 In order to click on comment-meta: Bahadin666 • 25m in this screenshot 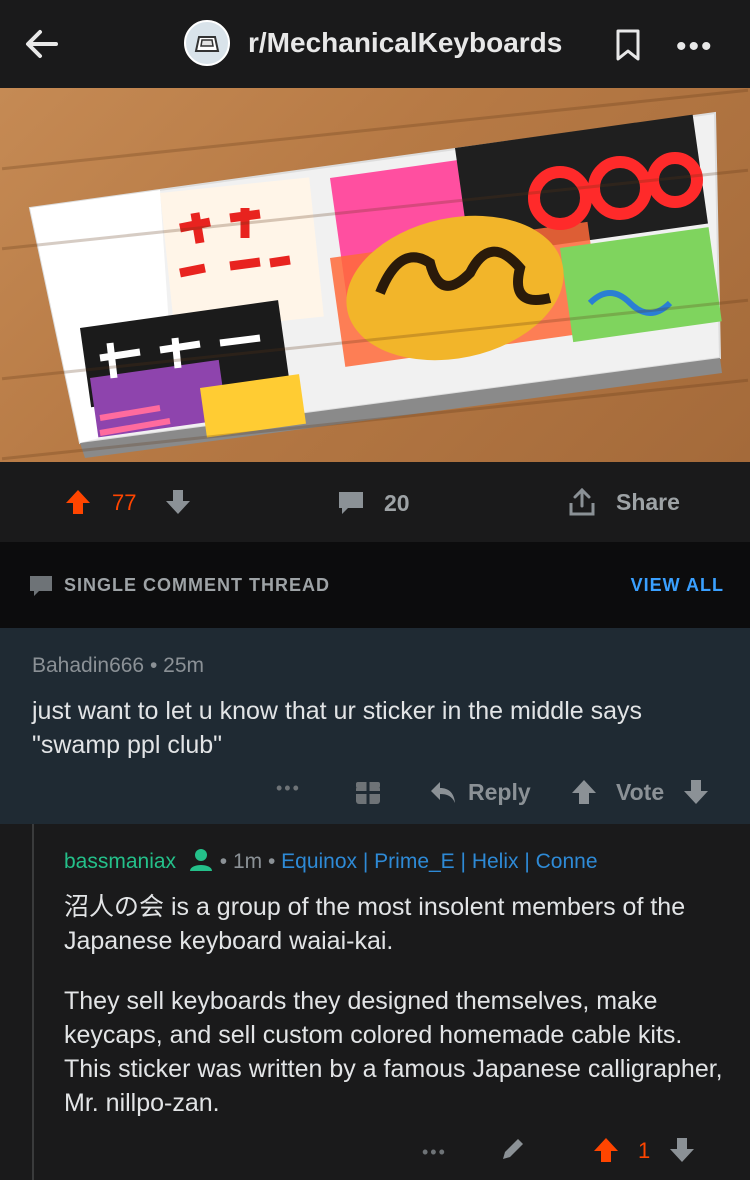, I will do `click(118, 666)`.